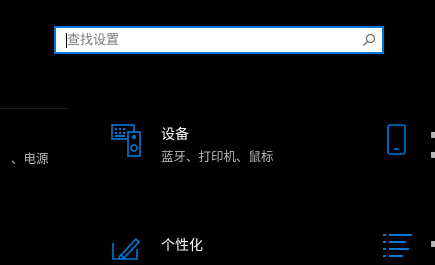  Describe the element at coordinates (66, 40) in the screenshot. I see `text-caret` at that location.